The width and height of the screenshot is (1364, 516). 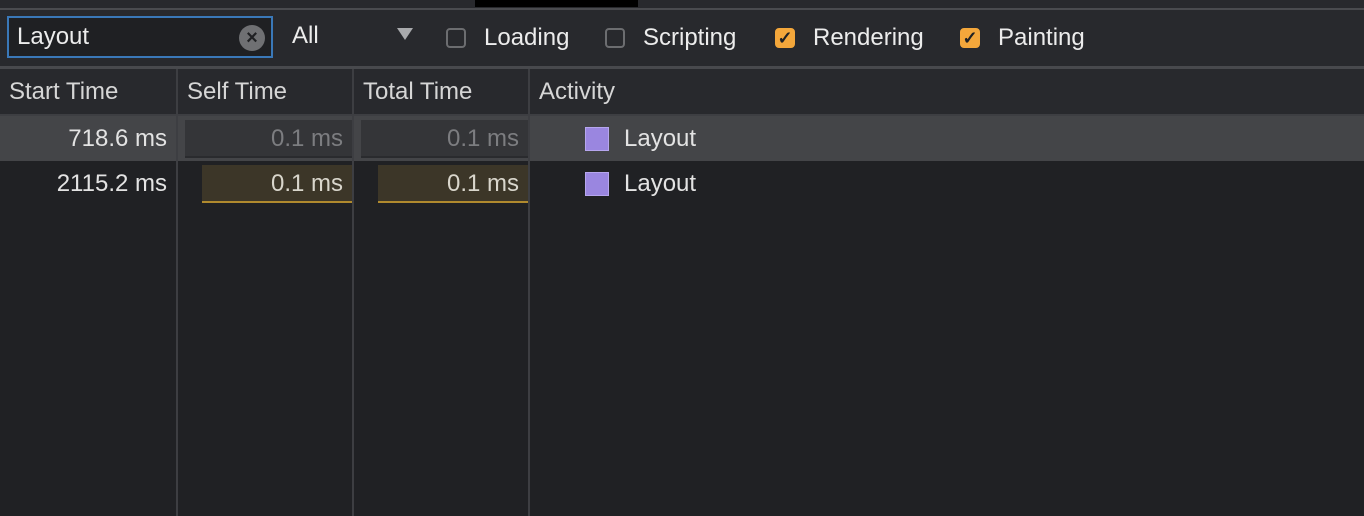 What do you see at coordinates (1041, 37) in the screenshot?
I see `checkbox-label: Painting` at bounding box center [1041, 37].